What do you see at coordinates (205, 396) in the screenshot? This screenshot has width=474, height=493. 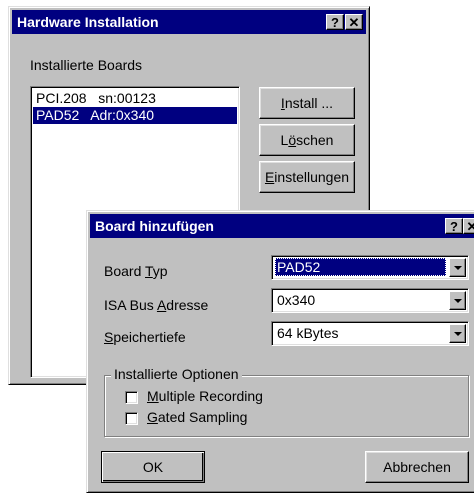 I see `multiple-recording-label: Multiple Recording` at bounding box center [205, 396].